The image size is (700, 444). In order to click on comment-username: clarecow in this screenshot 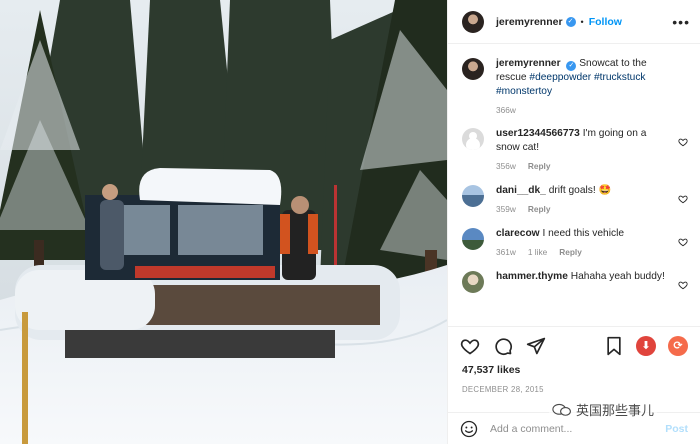, I will do `click(518, 233)`.